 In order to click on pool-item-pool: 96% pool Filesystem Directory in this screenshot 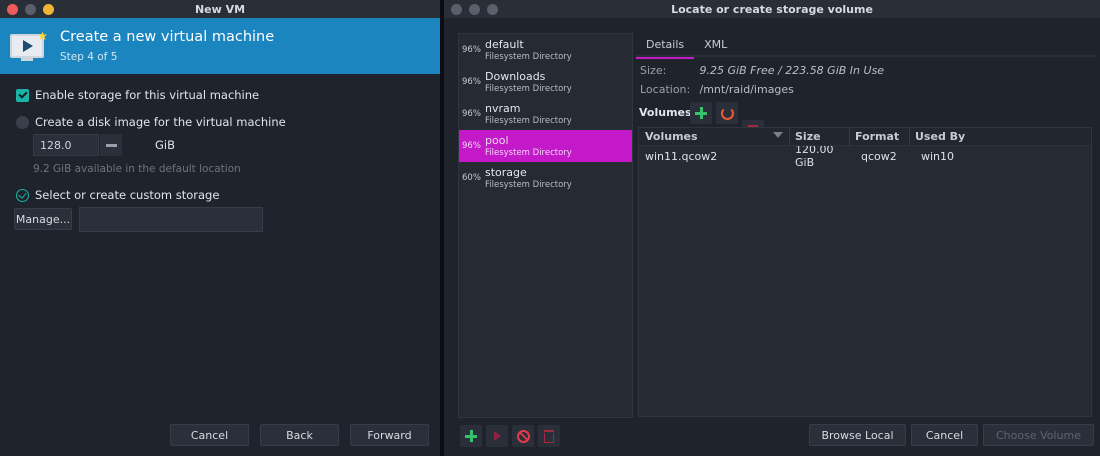, I will do `click(545, 146)`.